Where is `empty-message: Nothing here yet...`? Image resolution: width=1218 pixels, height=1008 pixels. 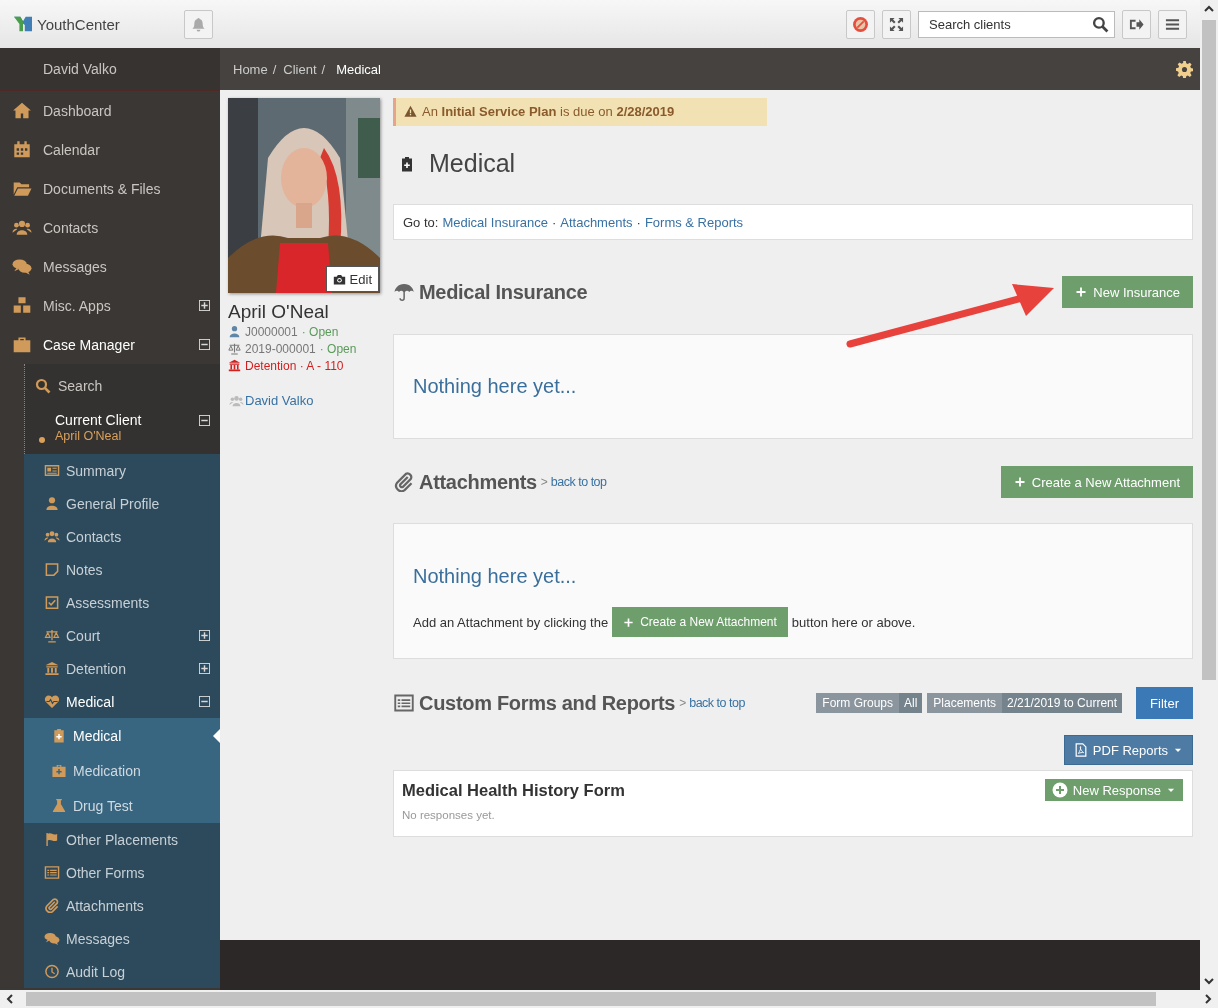
empty-message: Nothing here yet... is located at coordinates (495, 576).